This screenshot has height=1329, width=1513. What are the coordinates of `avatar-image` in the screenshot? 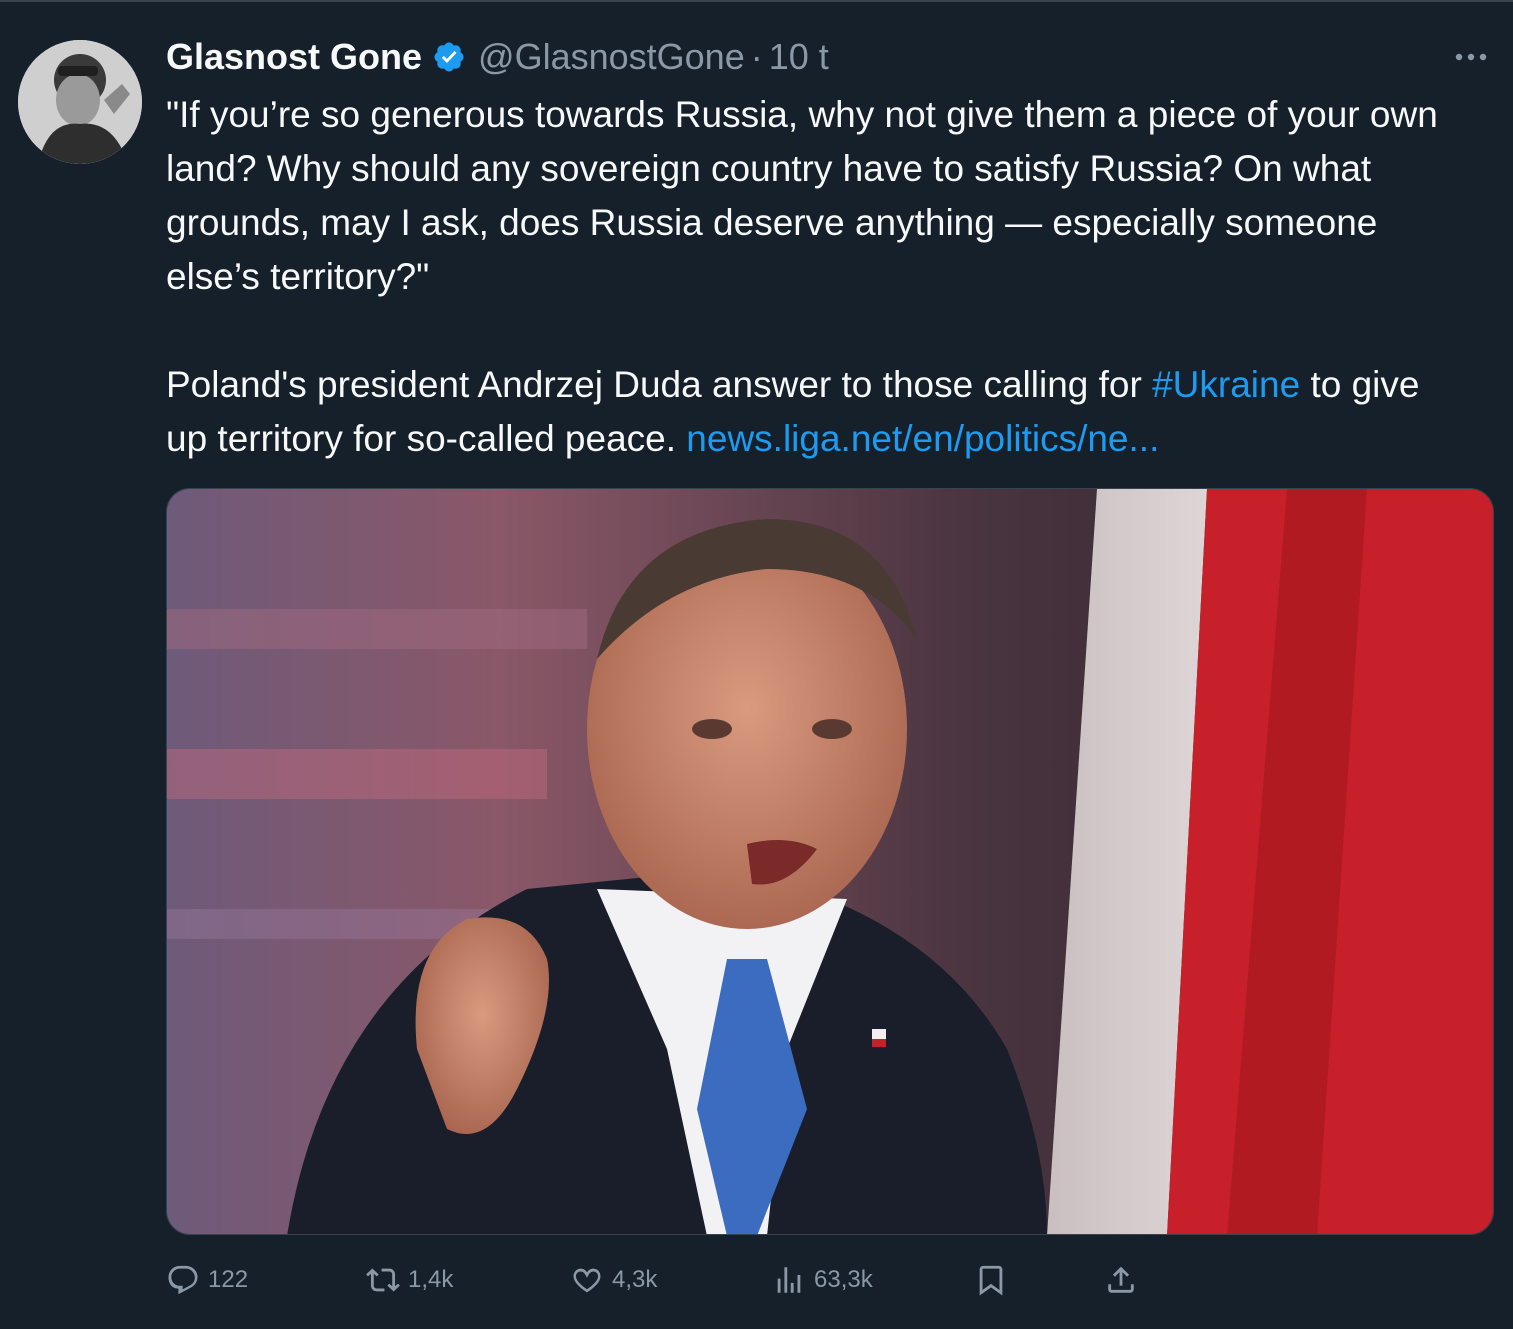 It's located at (80, 102).